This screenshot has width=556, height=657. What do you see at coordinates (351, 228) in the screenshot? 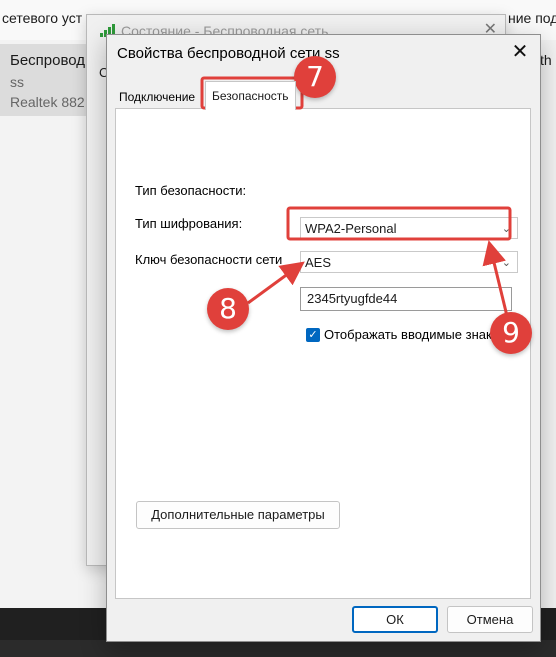
I see `security-type-value: WPA2-Personal` at bounding box center [351, 228].